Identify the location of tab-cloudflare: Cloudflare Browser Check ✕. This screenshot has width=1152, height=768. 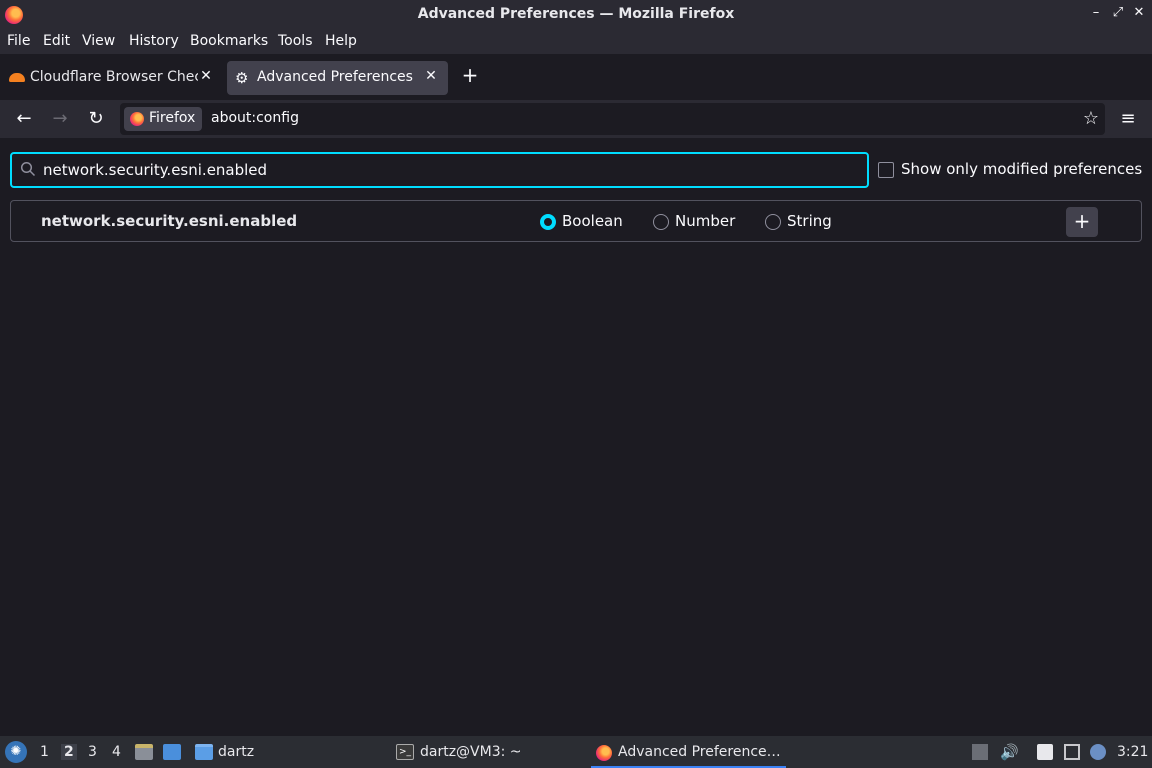
(110, 78).